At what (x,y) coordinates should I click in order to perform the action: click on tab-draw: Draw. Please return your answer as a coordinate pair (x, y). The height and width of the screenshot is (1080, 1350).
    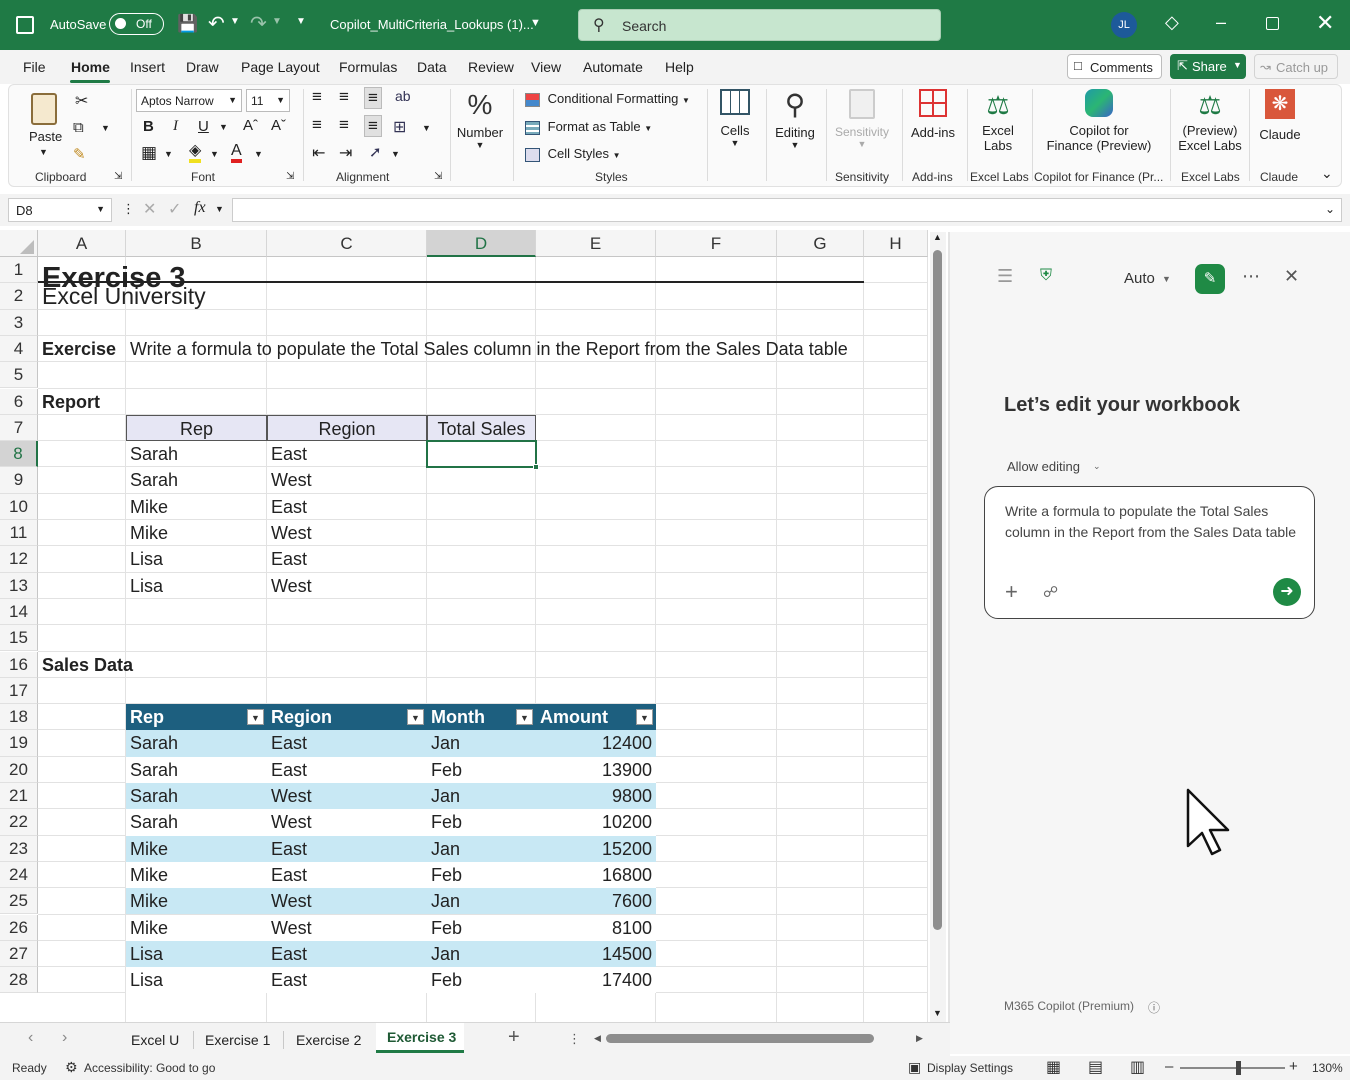
    Looking at the image, I should click on (202, 67).